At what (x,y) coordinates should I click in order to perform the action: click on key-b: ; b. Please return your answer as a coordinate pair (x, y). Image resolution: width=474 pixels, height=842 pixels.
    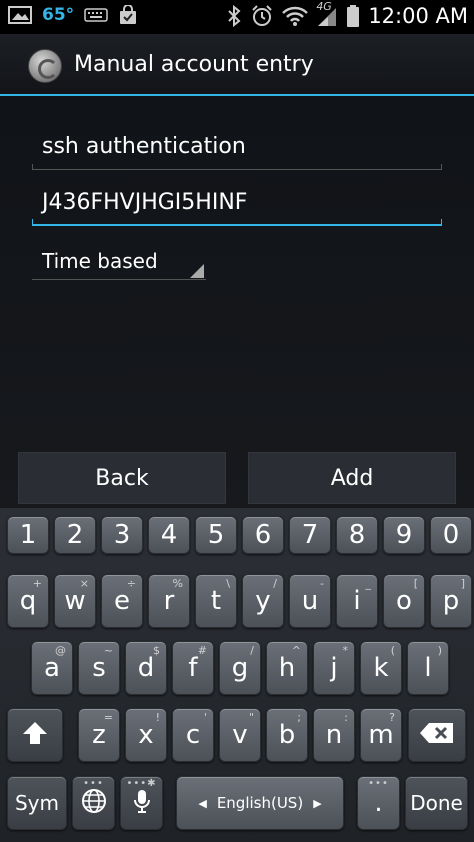
    Looking at the image, I should click on (287, 735).